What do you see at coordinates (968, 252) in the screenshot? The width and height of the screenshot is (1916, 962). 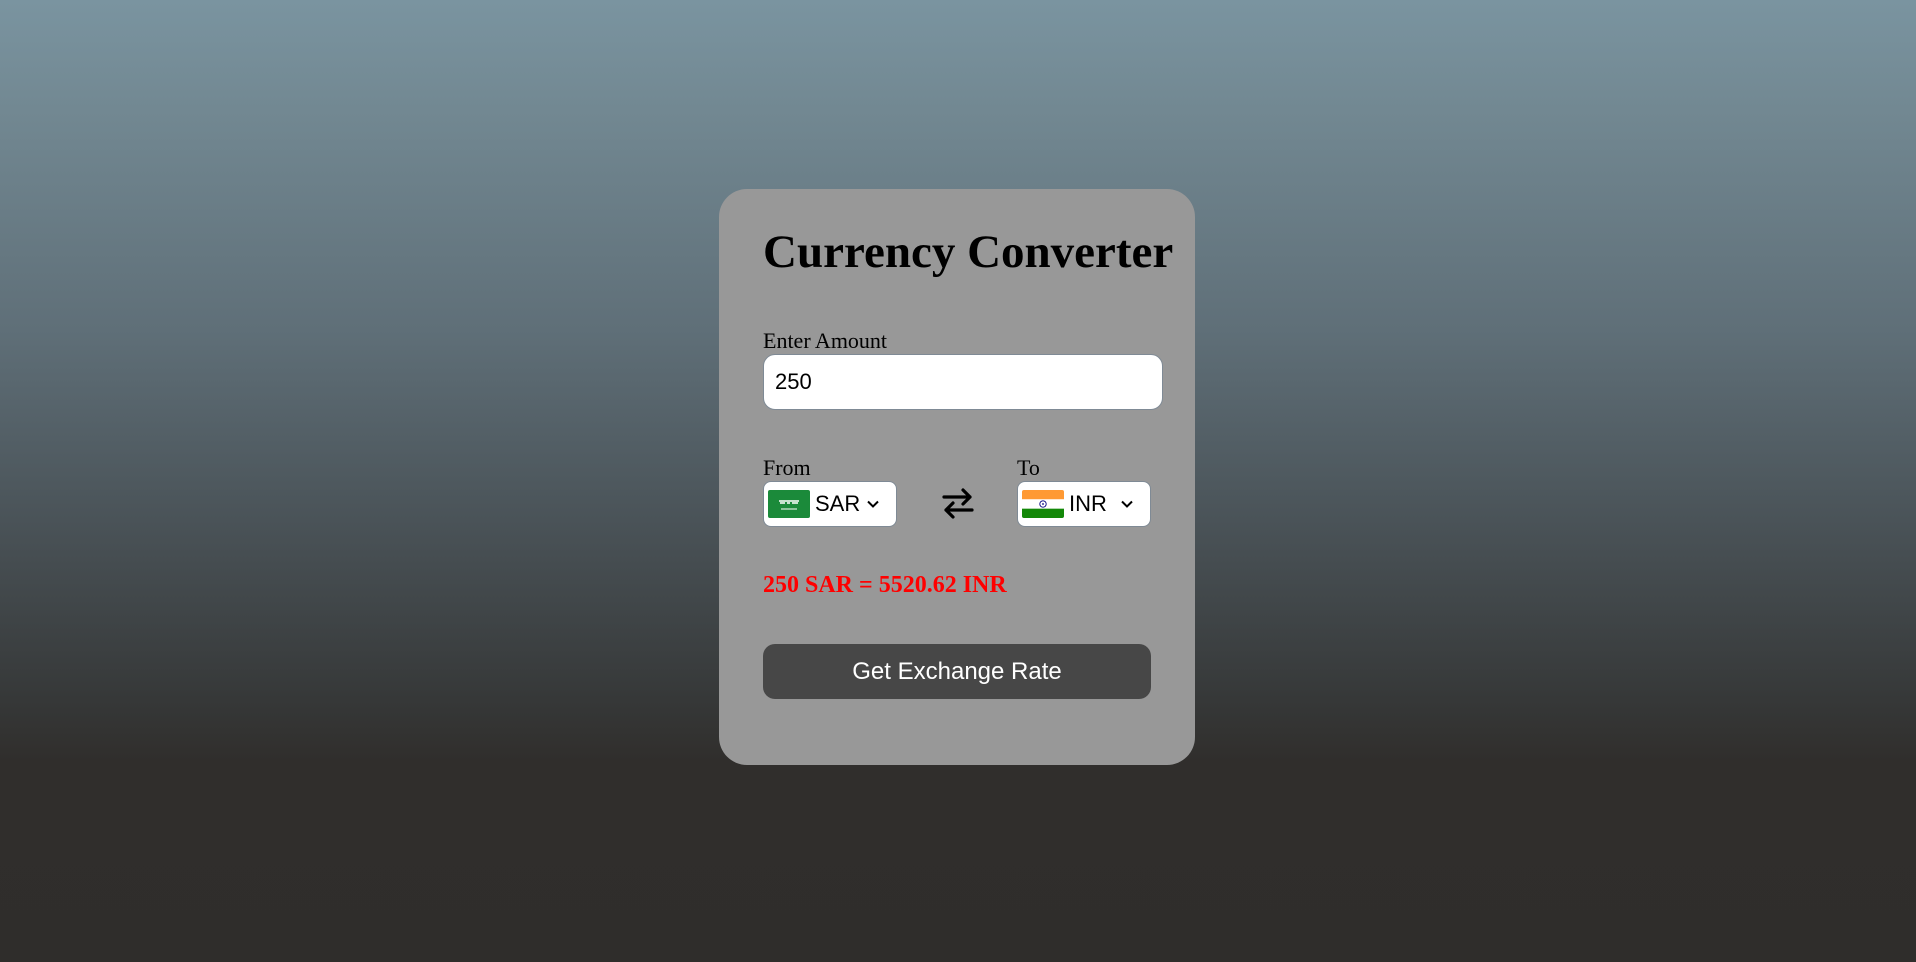 I see `page-title: Currency Converter` at bounding box center [968, 252].